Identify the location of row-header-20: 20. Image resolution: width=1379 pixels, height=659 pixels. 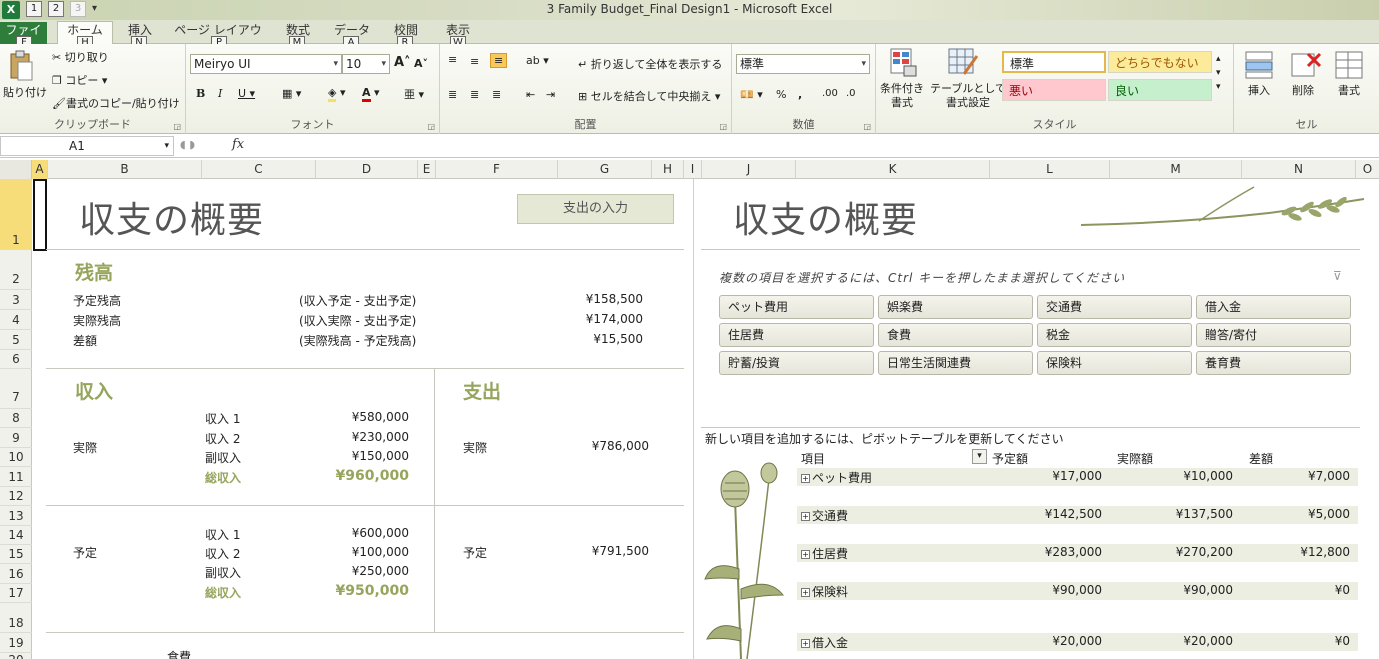
(16, 656).